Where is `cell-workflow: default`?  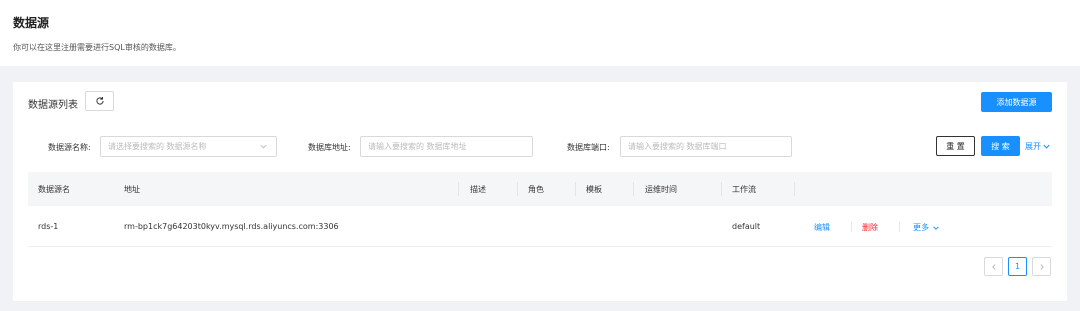 cell-workflow: default is located at coordinates (746, 226).